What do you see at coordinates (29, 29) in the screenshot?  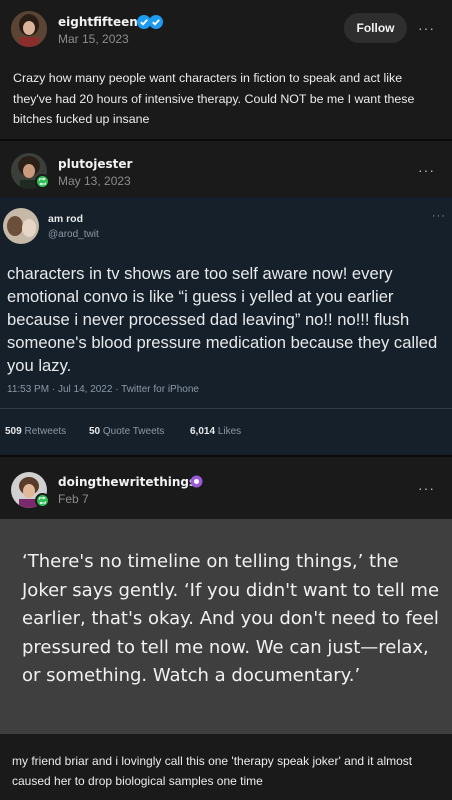 I see `avatar-eightfifteen` at bounding box center [29, 29].